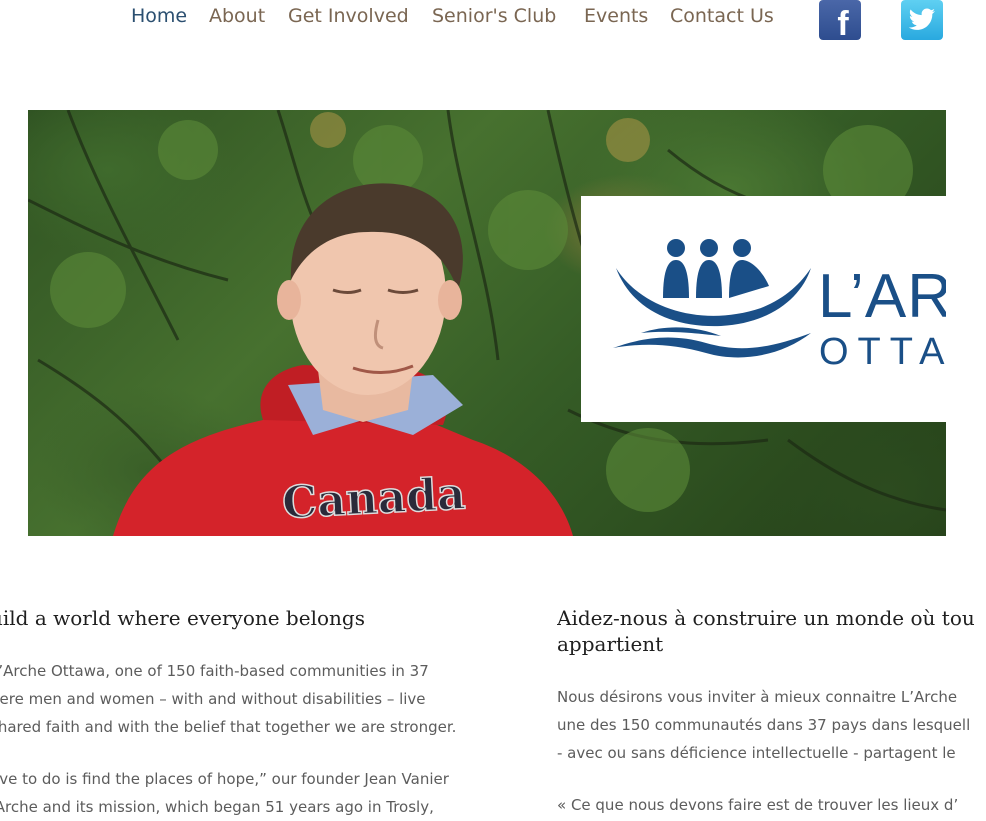  I want to click on heading-french-line2: appartient, so click(610, 644).